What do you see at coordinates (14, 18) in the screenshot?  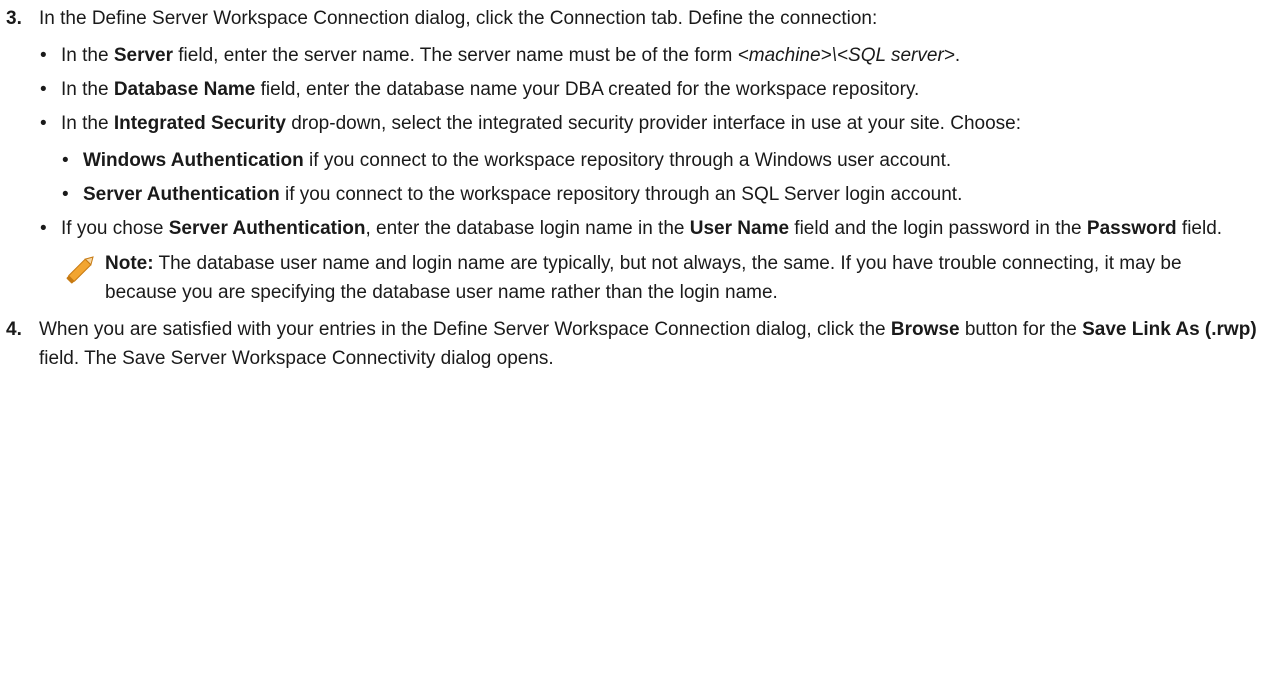 I see `step-number: 3.` at bounding box center [14, 18].